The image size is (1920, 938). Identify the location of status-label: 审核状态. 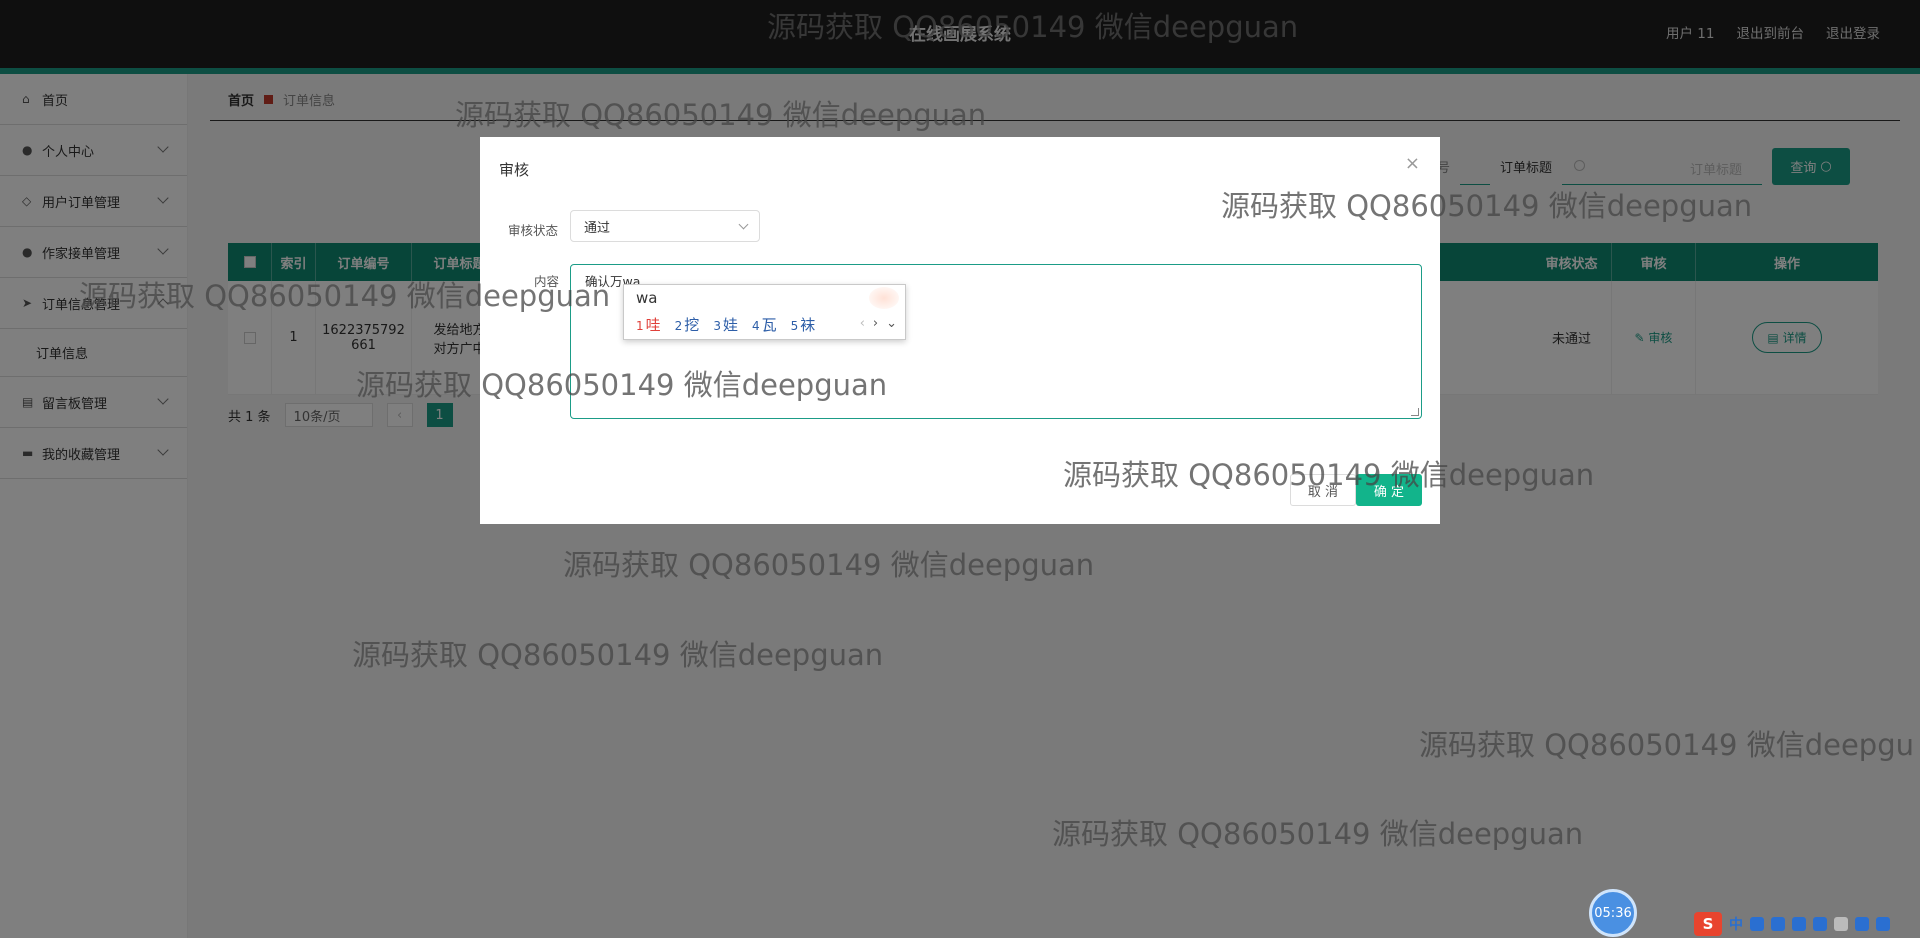
(533, 230).